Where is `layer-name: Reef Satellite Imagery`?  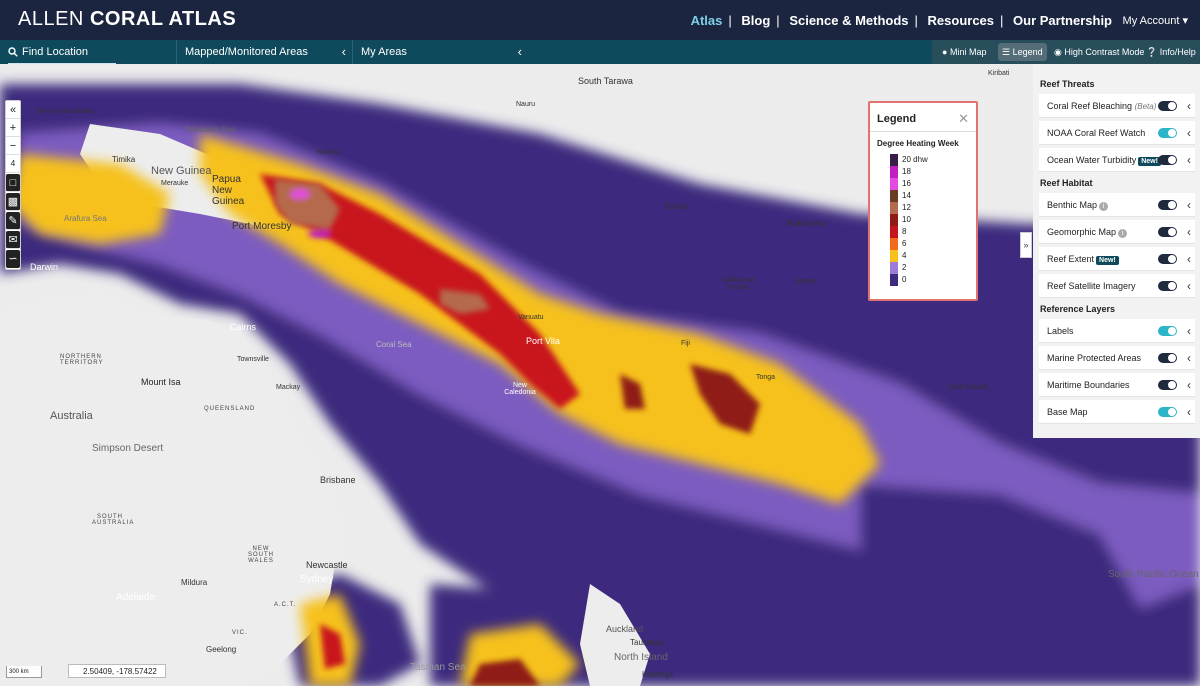 layer-name: Reef Satellite Imagery is located at coordinates (1091, 286).